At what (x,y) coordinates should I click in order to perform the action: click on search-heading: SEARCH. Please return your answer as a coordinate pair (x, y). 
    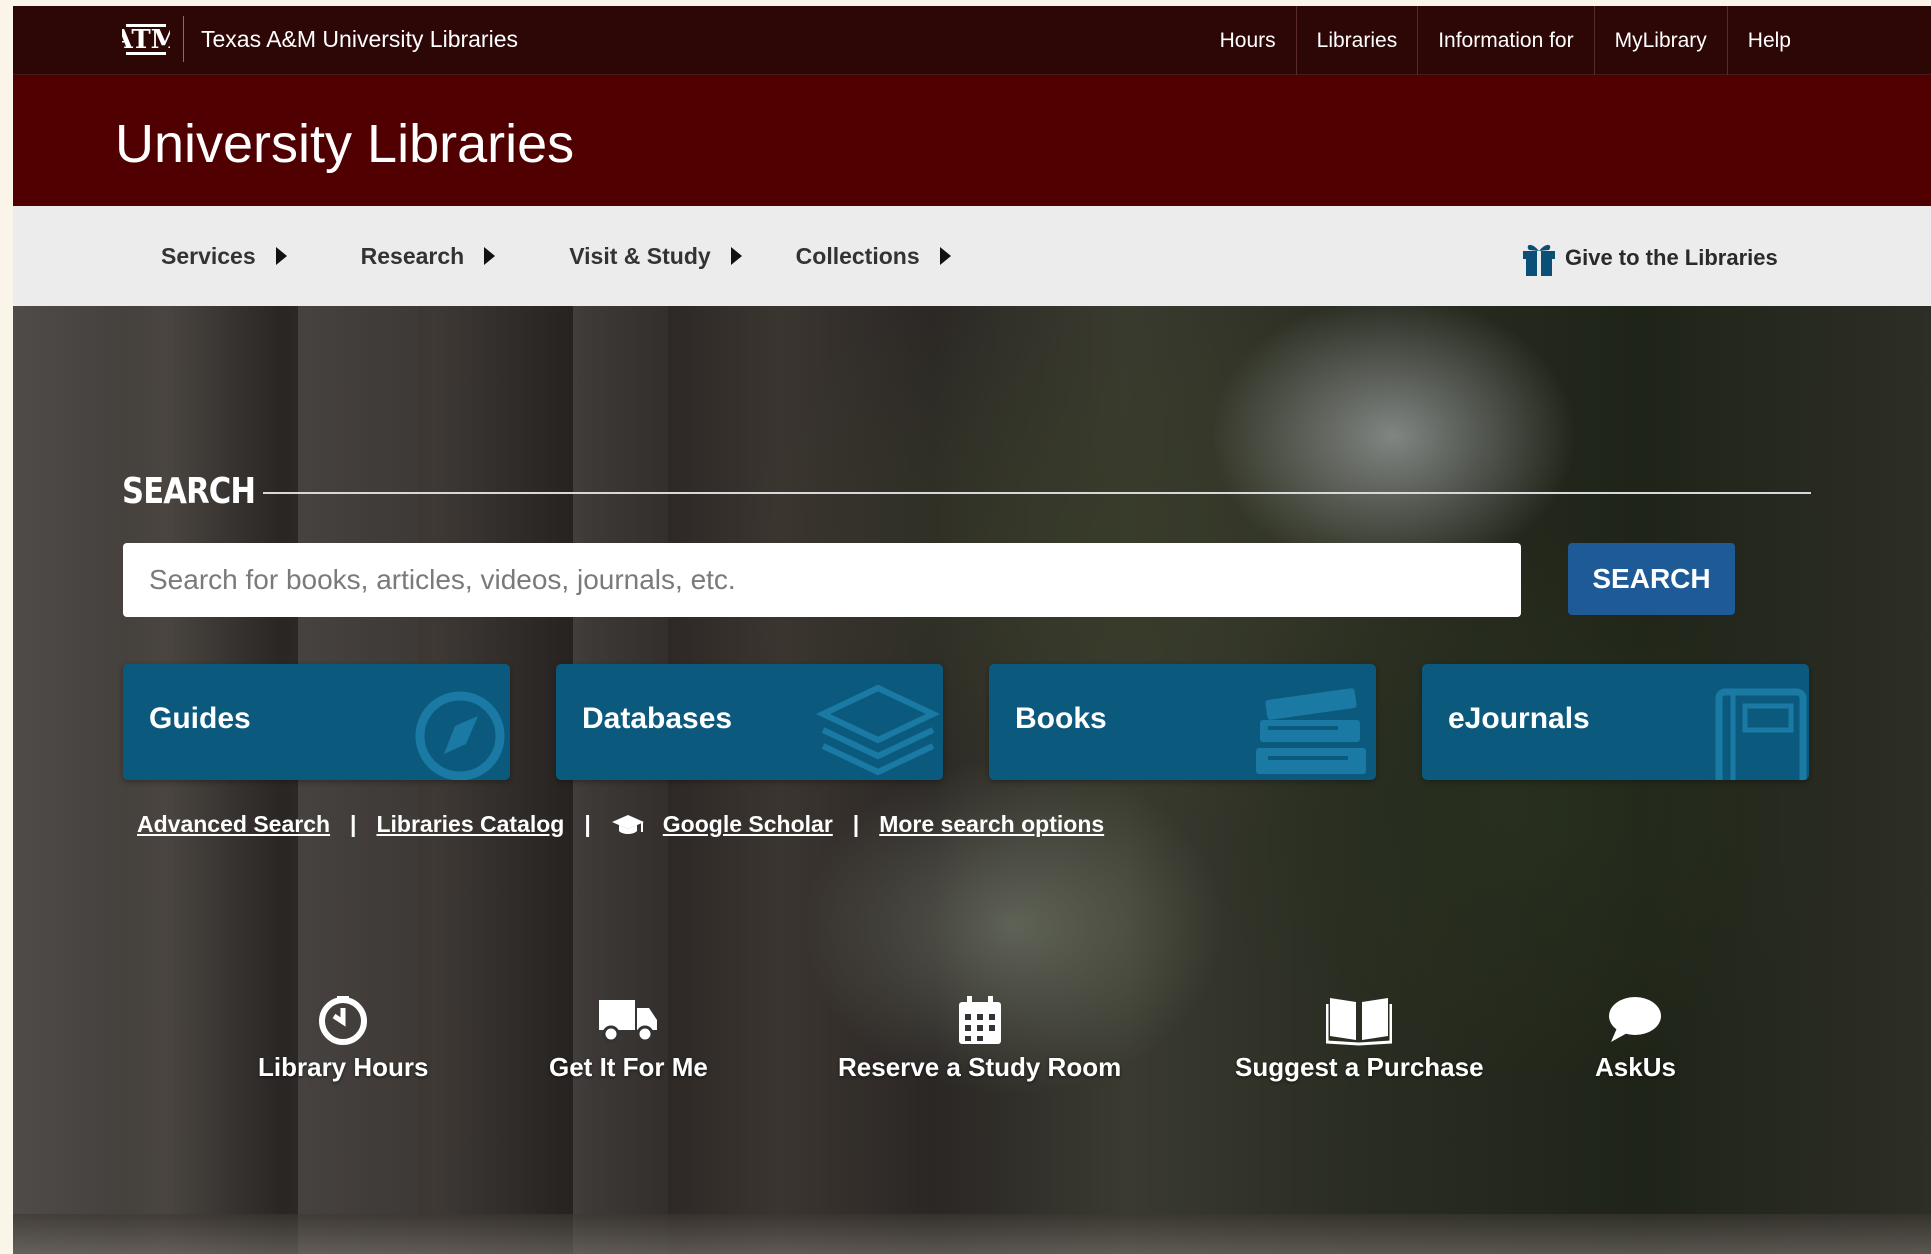
    Looking at the image, I should click on (189, 491).